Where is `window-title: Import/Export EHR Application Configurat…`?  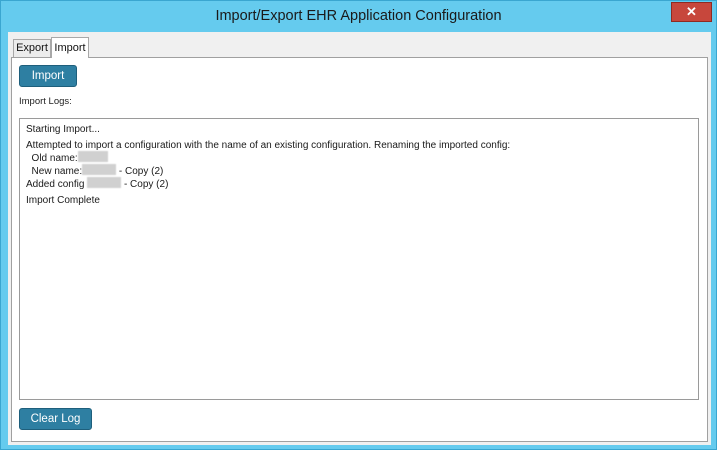 window-title: Import/Export EHR Application Configurat… is located at coordinates (358, 16).